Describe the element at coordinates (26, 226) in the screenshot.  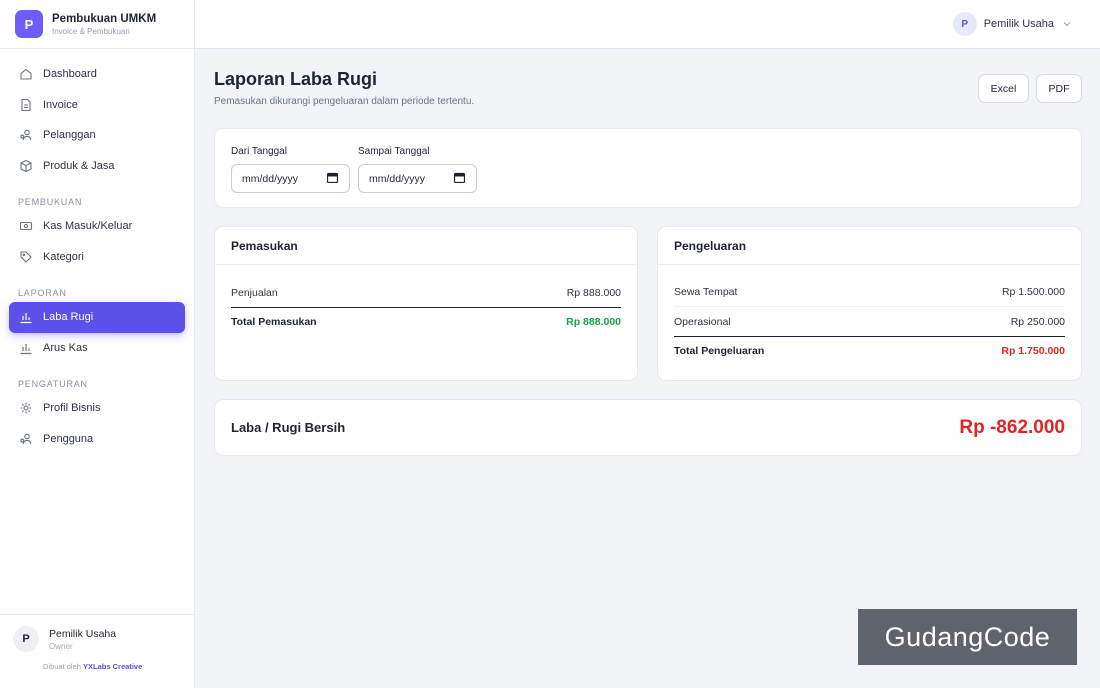
I see `cash-icon` at that location.